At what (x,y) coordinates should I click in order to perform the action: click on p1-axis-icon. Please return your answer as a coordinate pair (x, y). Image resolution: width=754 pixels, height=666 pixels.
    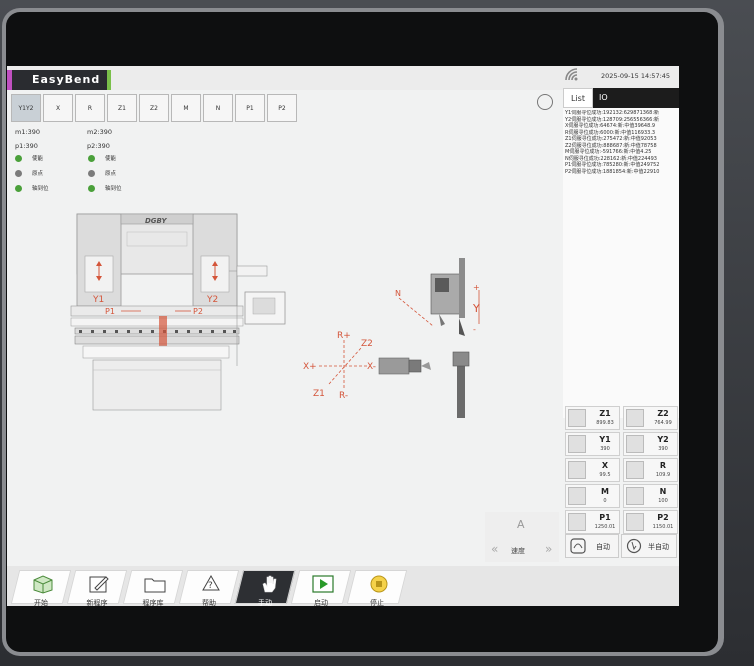
    Looking at the image, I should click on (577, 522).